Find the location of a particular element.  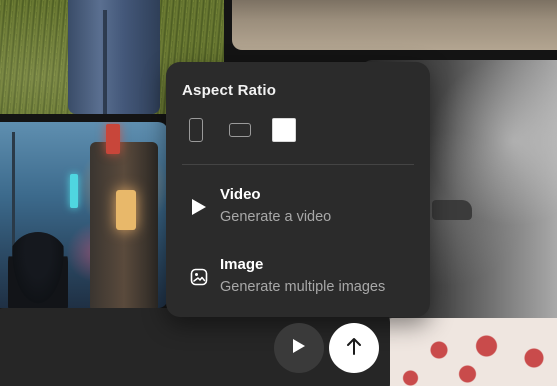

square-ratio-icon is located at coordinates (284, 130).